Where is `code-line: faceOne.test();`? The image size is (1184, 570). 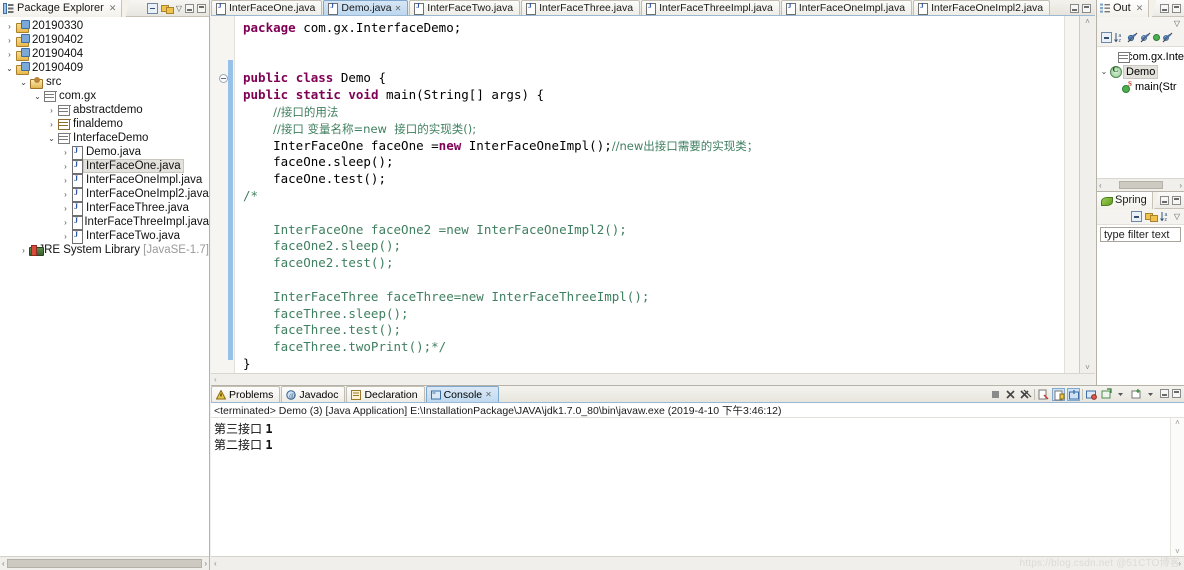
code-line: faceOne.test(); is located at coordinates (653, 179).